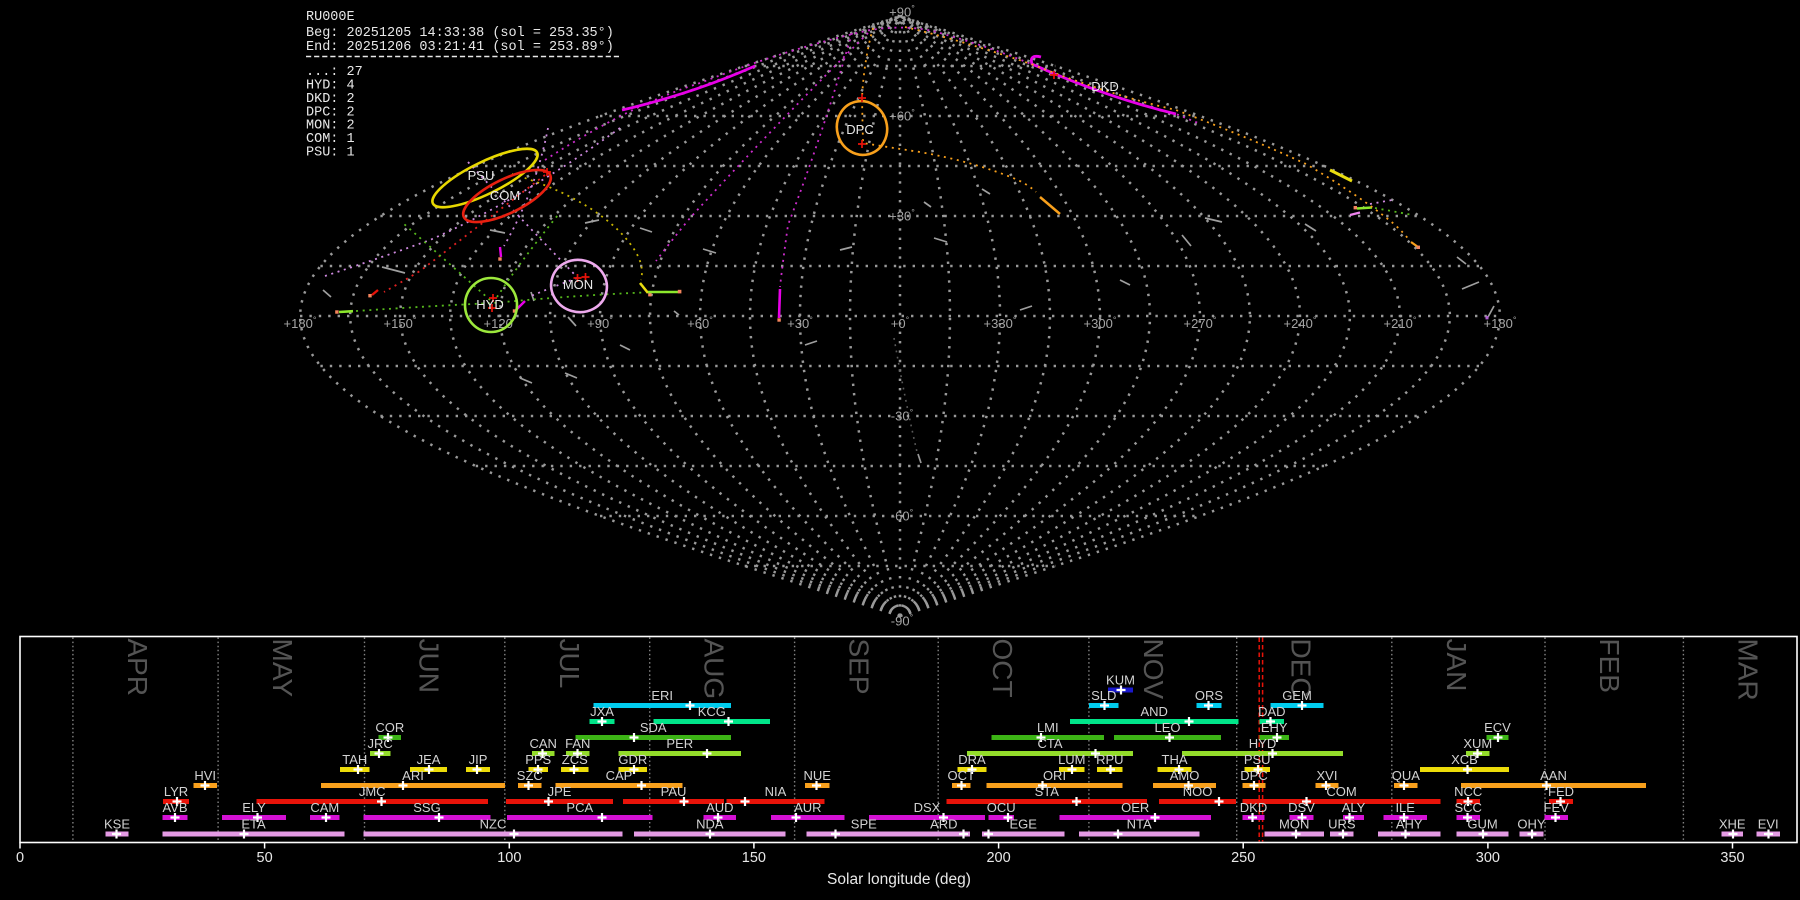 This screenshot has width=1800, height=900. I want to click on svg-text: 300, so click(1488, 858).